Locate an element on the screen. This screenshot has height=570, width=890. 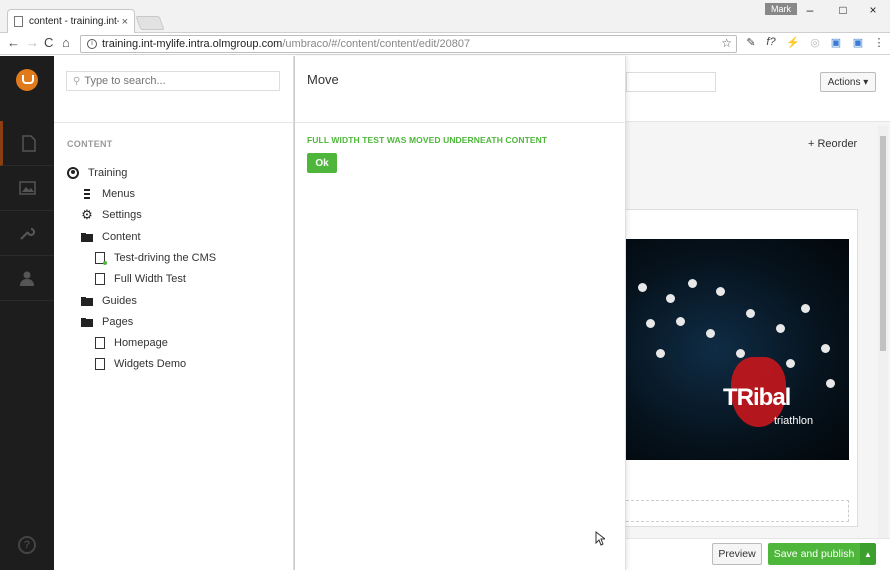
tree-item-label: Settings is located at coordinates (122, 215).